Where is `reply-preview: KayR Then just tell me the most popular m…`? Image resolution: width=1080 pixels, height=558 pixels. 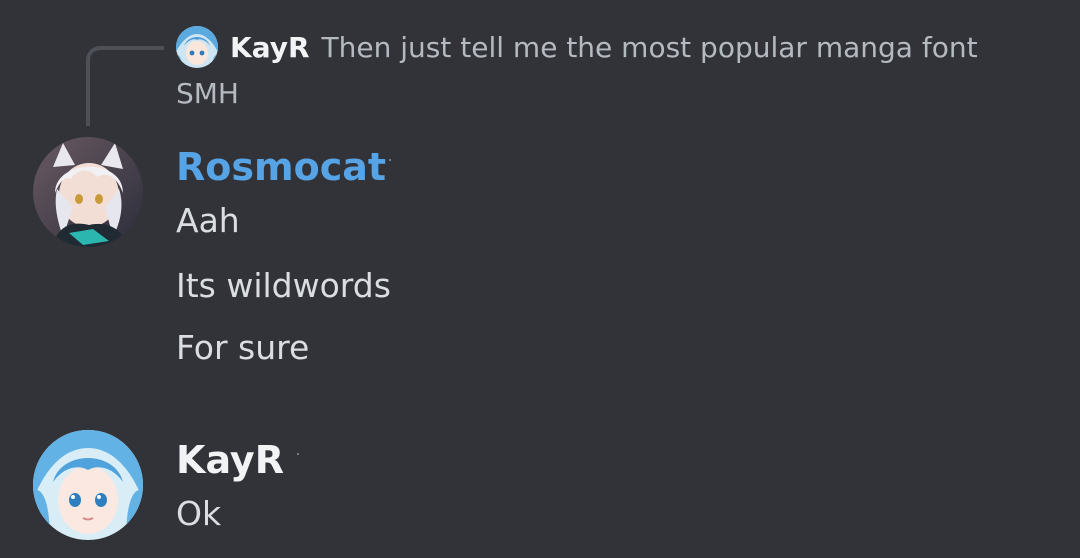 reply-preview: KayR Then just tell me the most popular m… is located at coordinates (616, 70).